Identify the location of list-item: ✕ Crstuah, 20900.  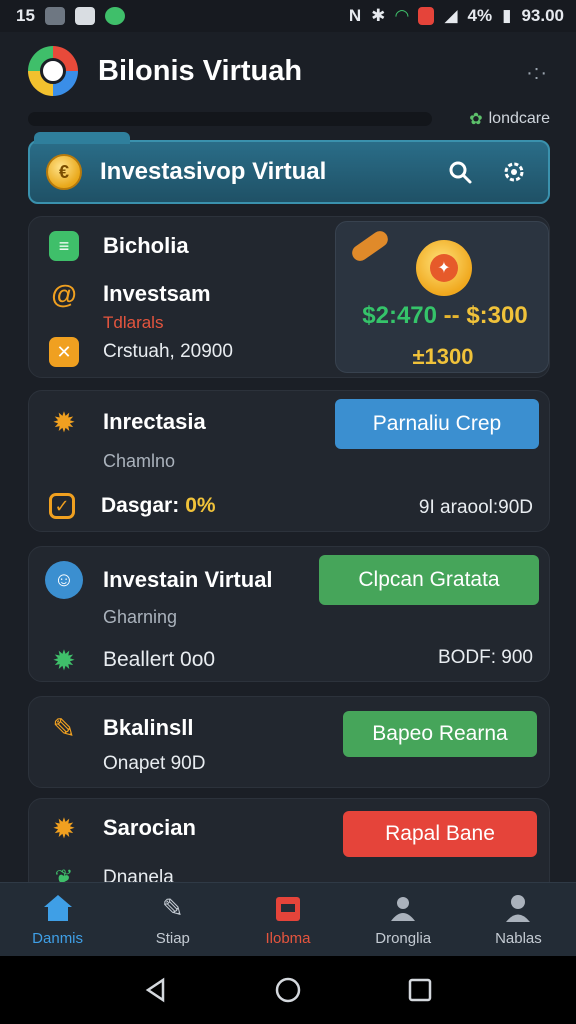
(141, 352).